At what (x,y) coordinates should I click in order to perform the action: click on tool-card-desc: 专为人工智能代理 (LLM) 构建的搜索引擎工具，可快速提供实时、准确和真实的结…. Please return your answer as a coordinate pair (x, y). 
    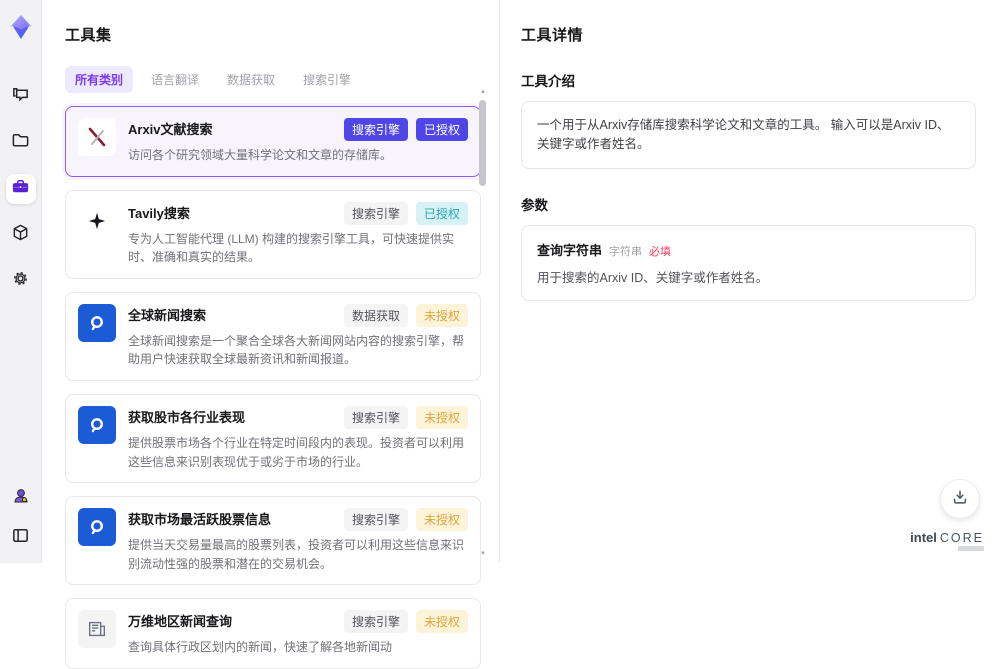
    Looking at the image, I should click on (298, 248).